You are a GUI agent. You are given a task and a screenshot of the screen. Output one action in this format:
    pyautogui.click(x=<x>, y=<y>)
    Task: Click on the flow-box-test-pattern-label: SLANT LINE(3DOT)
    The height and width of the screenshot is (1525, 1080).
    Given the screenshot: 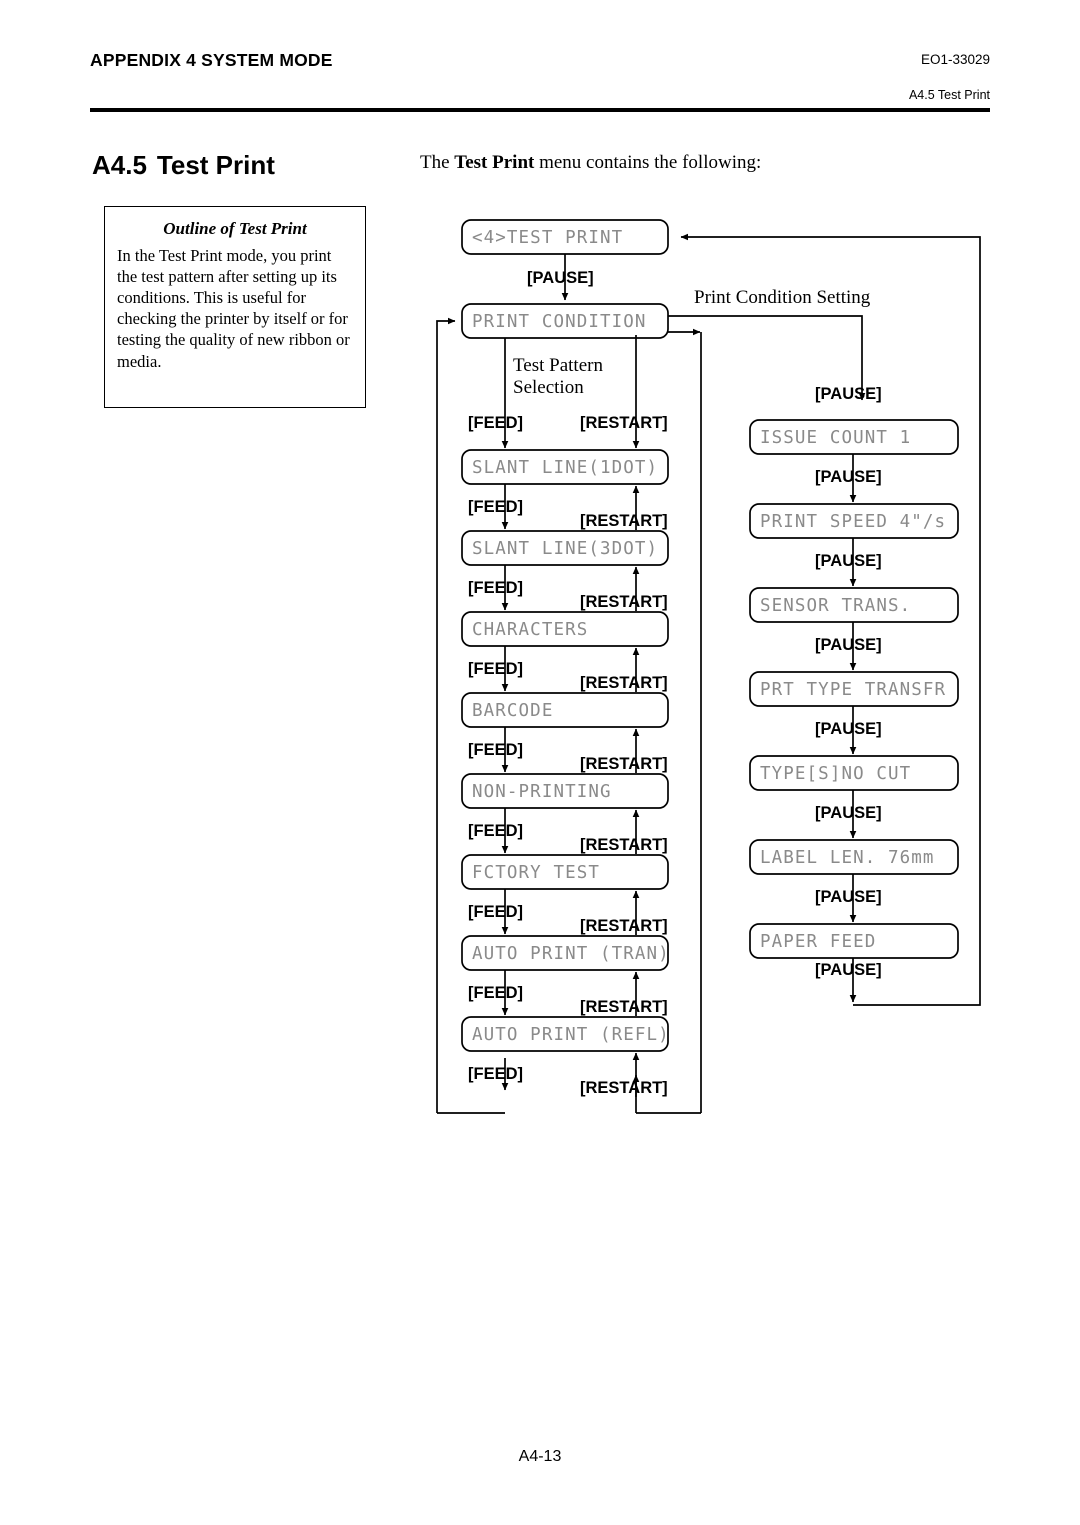 What is the action you would take?
    pyautogui.click(x=565, y=549)
    